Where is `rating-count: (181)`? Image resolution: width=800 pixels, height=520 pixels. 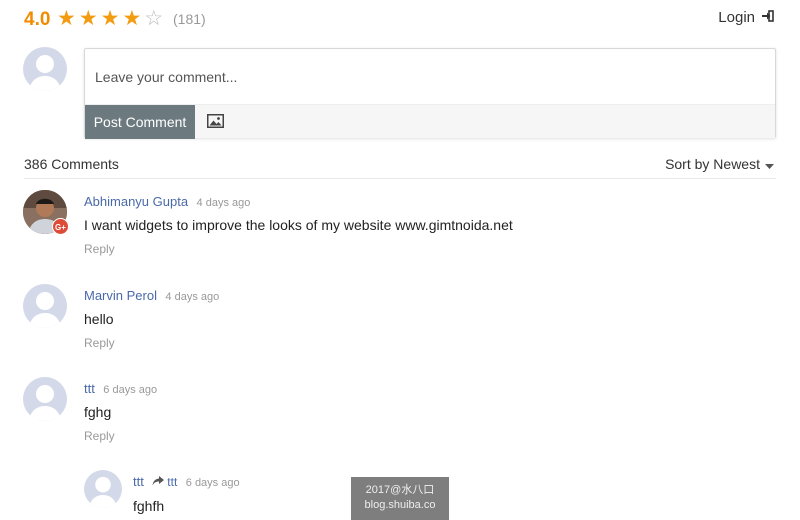 rating-count: (181) is located at coordinates (189, 19).